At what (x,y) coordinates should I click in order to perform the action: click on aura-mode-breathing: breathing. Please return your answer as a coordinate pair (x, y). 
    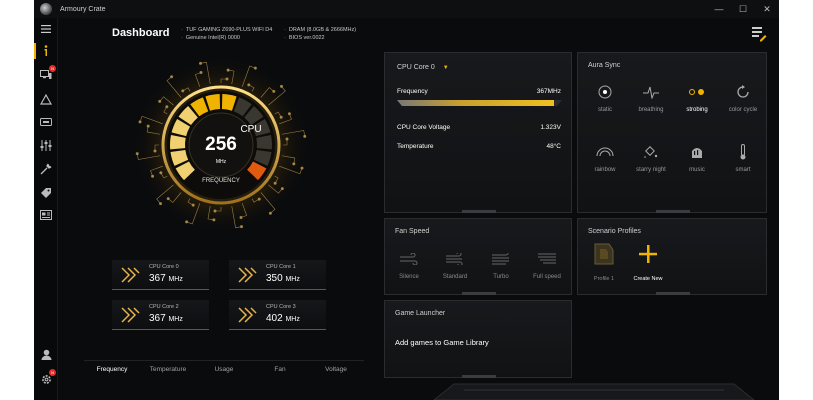
    Looking at the image, I should click on (651, 97).